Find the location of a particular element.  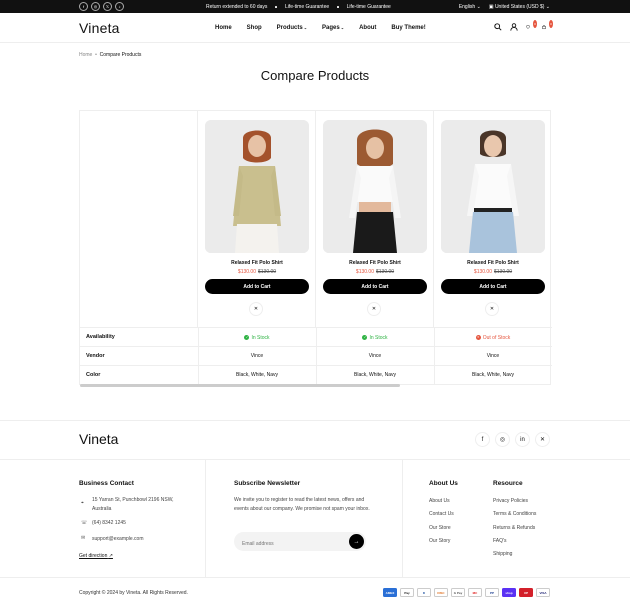

get-direction-link: Get direction ↗ is located at coordinates (96, 556).